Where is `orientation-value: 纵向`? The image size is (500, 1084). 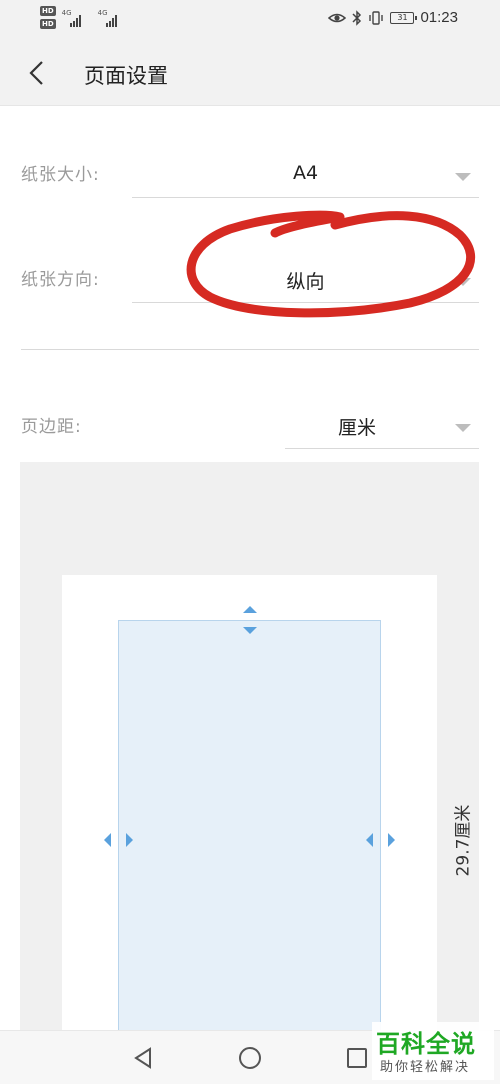
orientation-value: 纵向 is located at coordinates (305, 282).